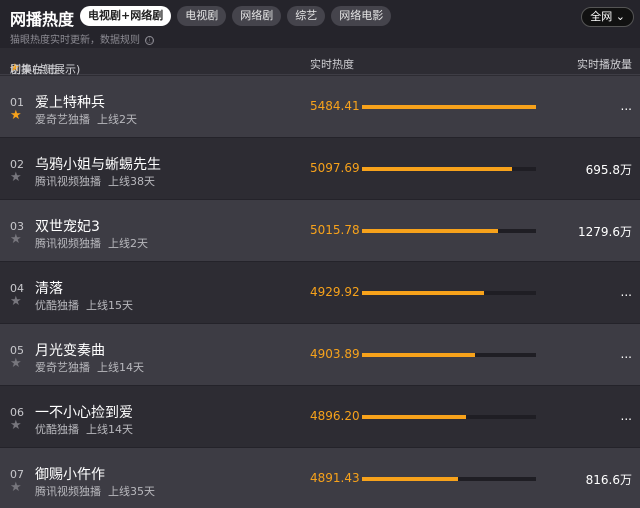 Image resolution: width=640 pixels, height=508 pixels. What do you see at coordinates (608, 480) in the screenshot?
I see `play-count: 816.6万` at bounding box center [608, 480].